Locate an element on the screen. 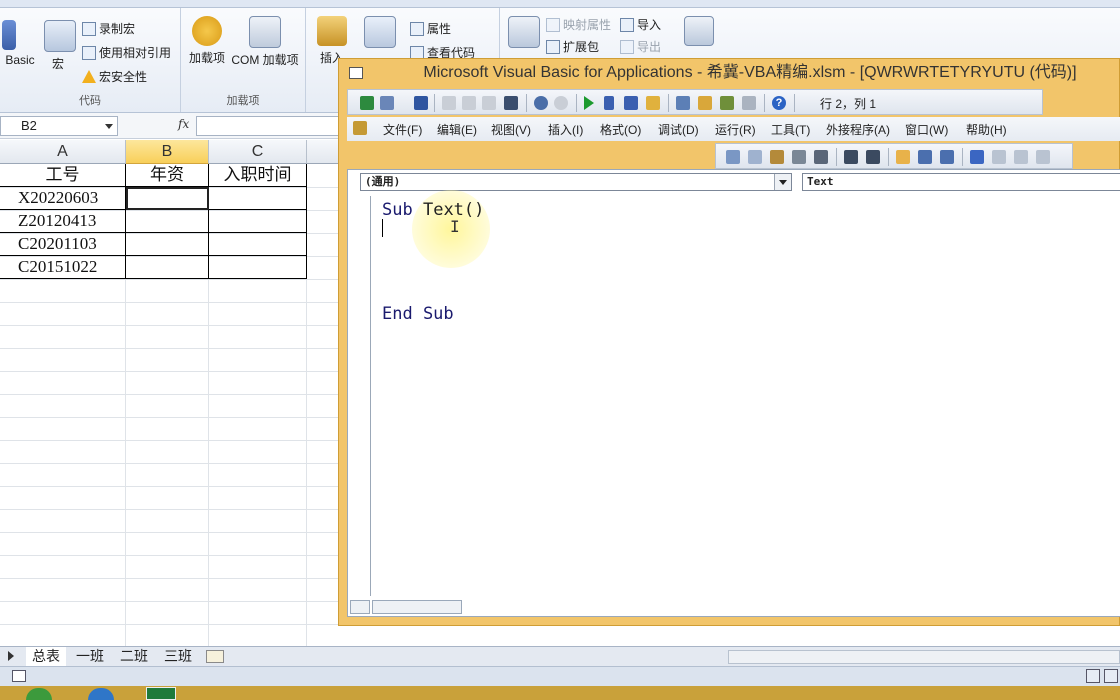 The height and width of the screenshot is (700, 1120). map-properties-button: 映射属性 is located at coordinates (578, 24).